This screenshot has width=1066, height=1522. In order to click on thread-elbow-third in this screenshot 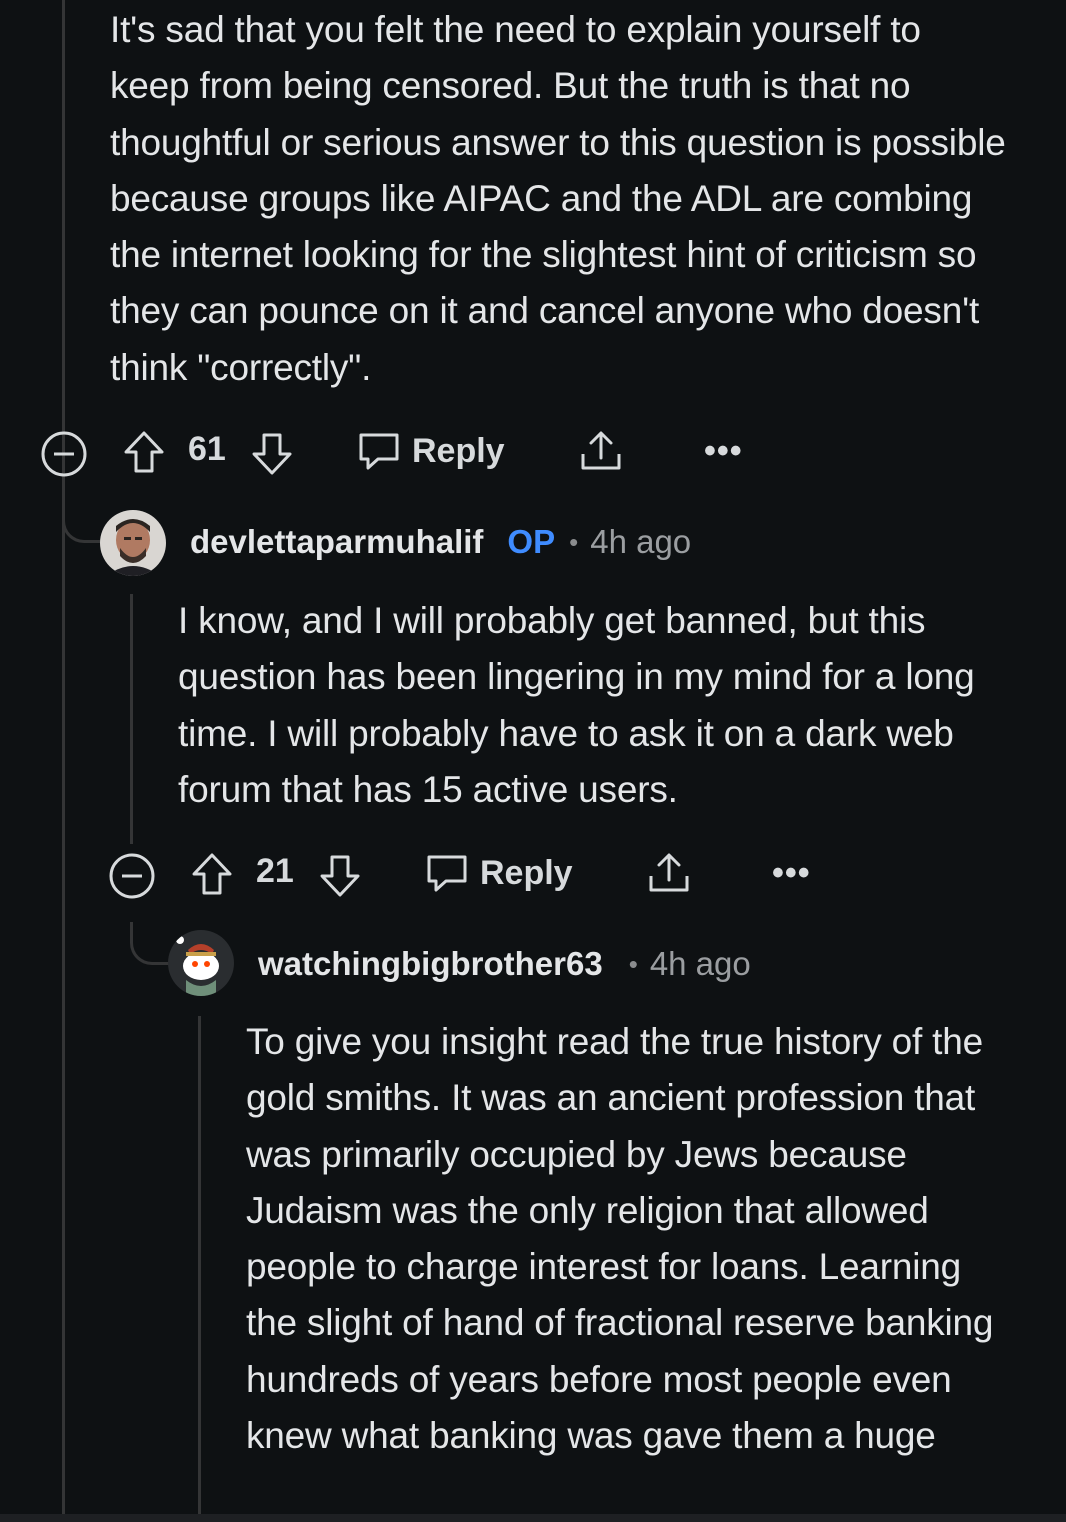, I will do `click(149, 943)`.